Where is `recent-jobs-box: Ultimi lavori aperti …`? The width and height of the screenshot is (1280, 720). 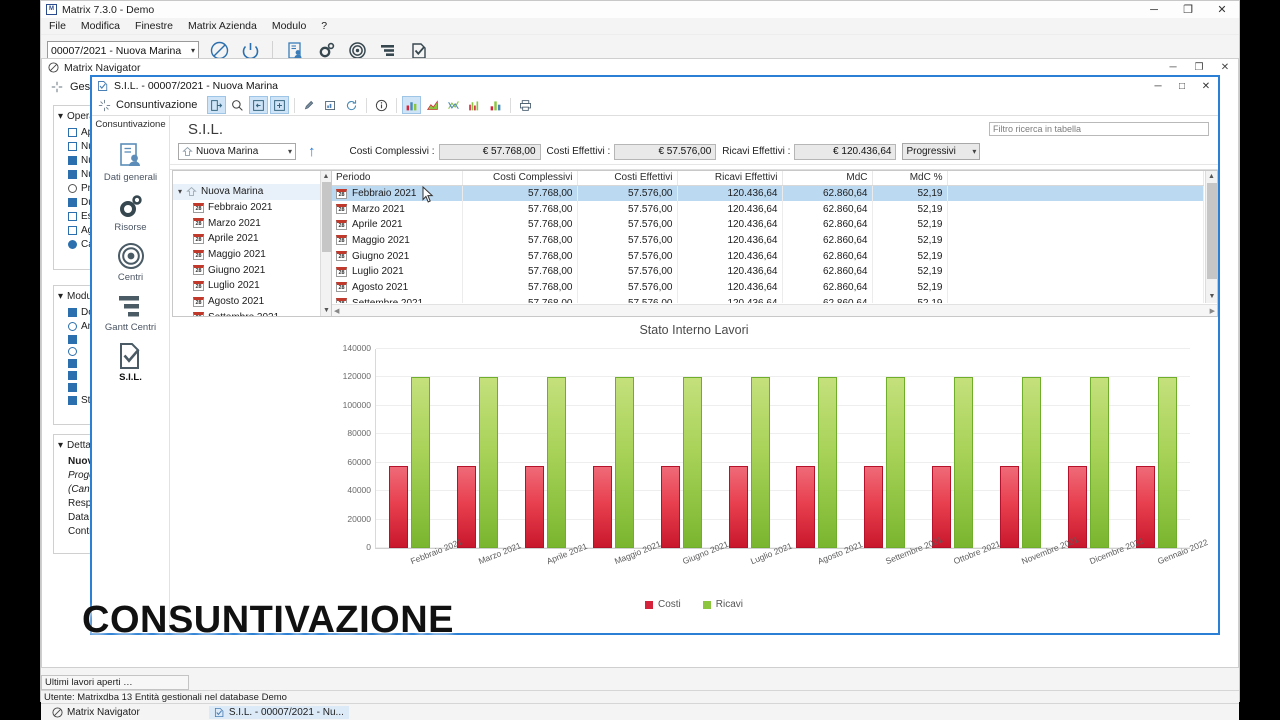
recent-jobs-box: Ultimi lavori aperti … is located at coordinates (115, 682).